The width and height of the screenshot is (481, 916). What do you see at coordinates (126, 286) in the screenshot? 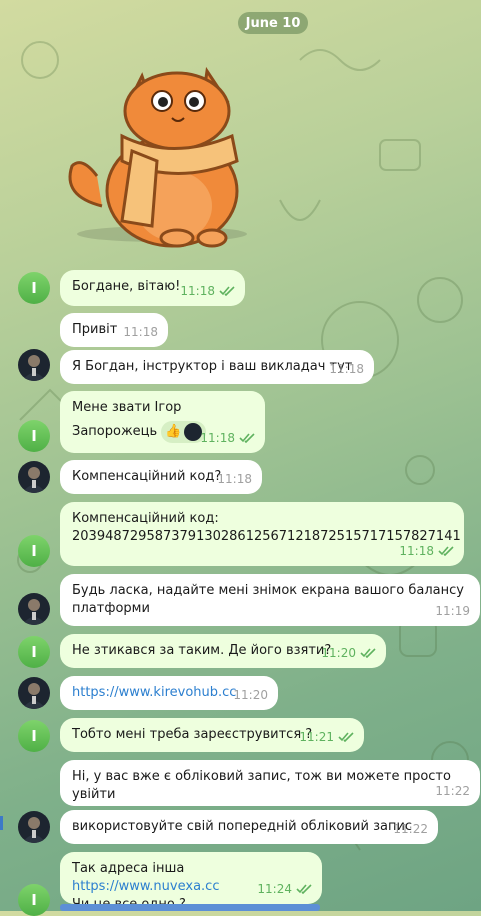
I see `message-text: Богдане, вітаю!` at bounding box center [126, 286].